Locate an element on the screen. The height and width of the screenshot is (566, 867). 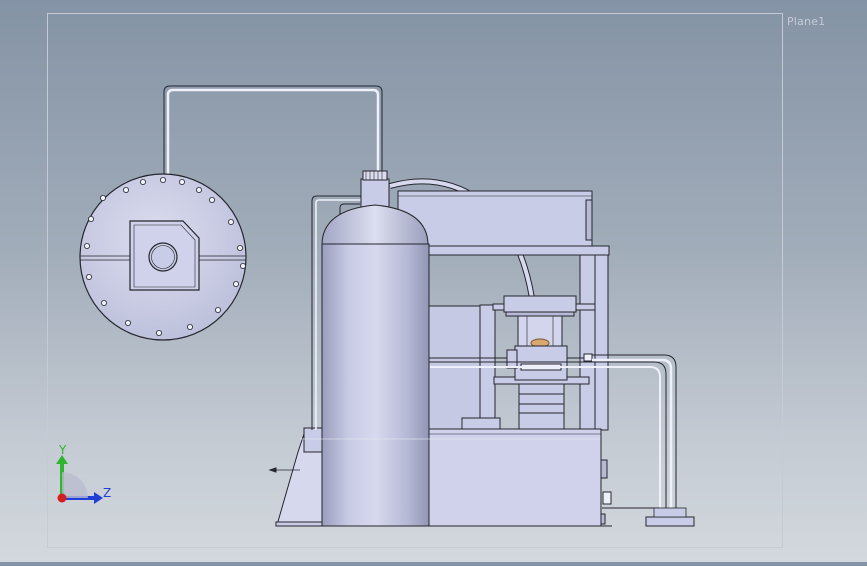
triad-xy-plane is located at coordinates (75, 485).